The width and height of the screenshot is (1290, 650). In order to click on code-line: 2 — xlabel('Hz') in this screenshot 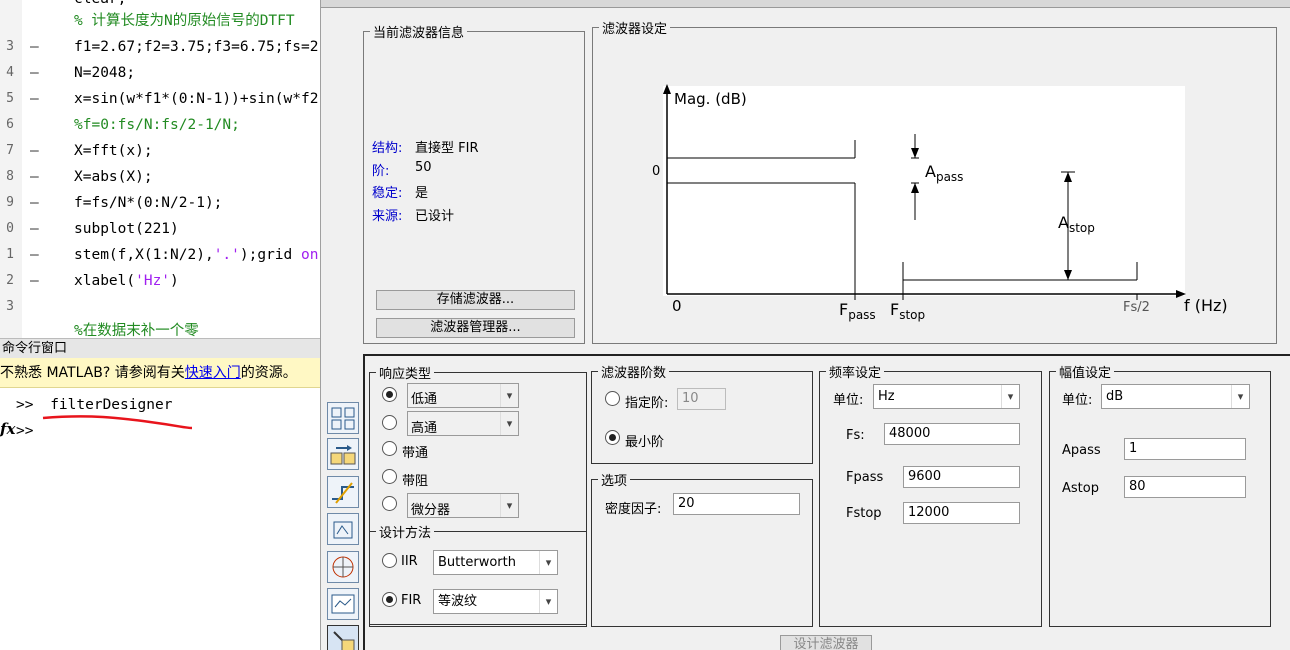, I will do `click(161, 281)`.